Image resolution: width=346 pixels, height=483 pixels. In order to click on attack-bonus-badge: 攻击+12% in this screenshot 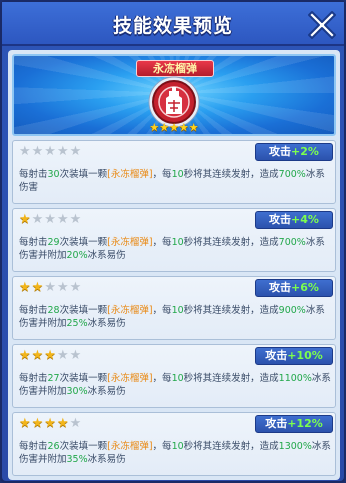, I will do `click(294, 424)`.